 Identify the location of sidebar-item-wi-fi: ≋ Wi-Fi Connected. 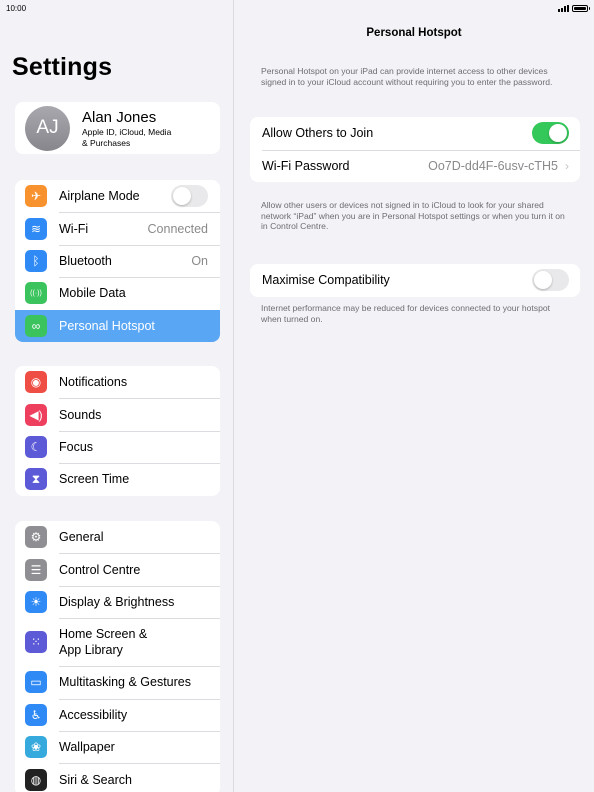
(117, 228).